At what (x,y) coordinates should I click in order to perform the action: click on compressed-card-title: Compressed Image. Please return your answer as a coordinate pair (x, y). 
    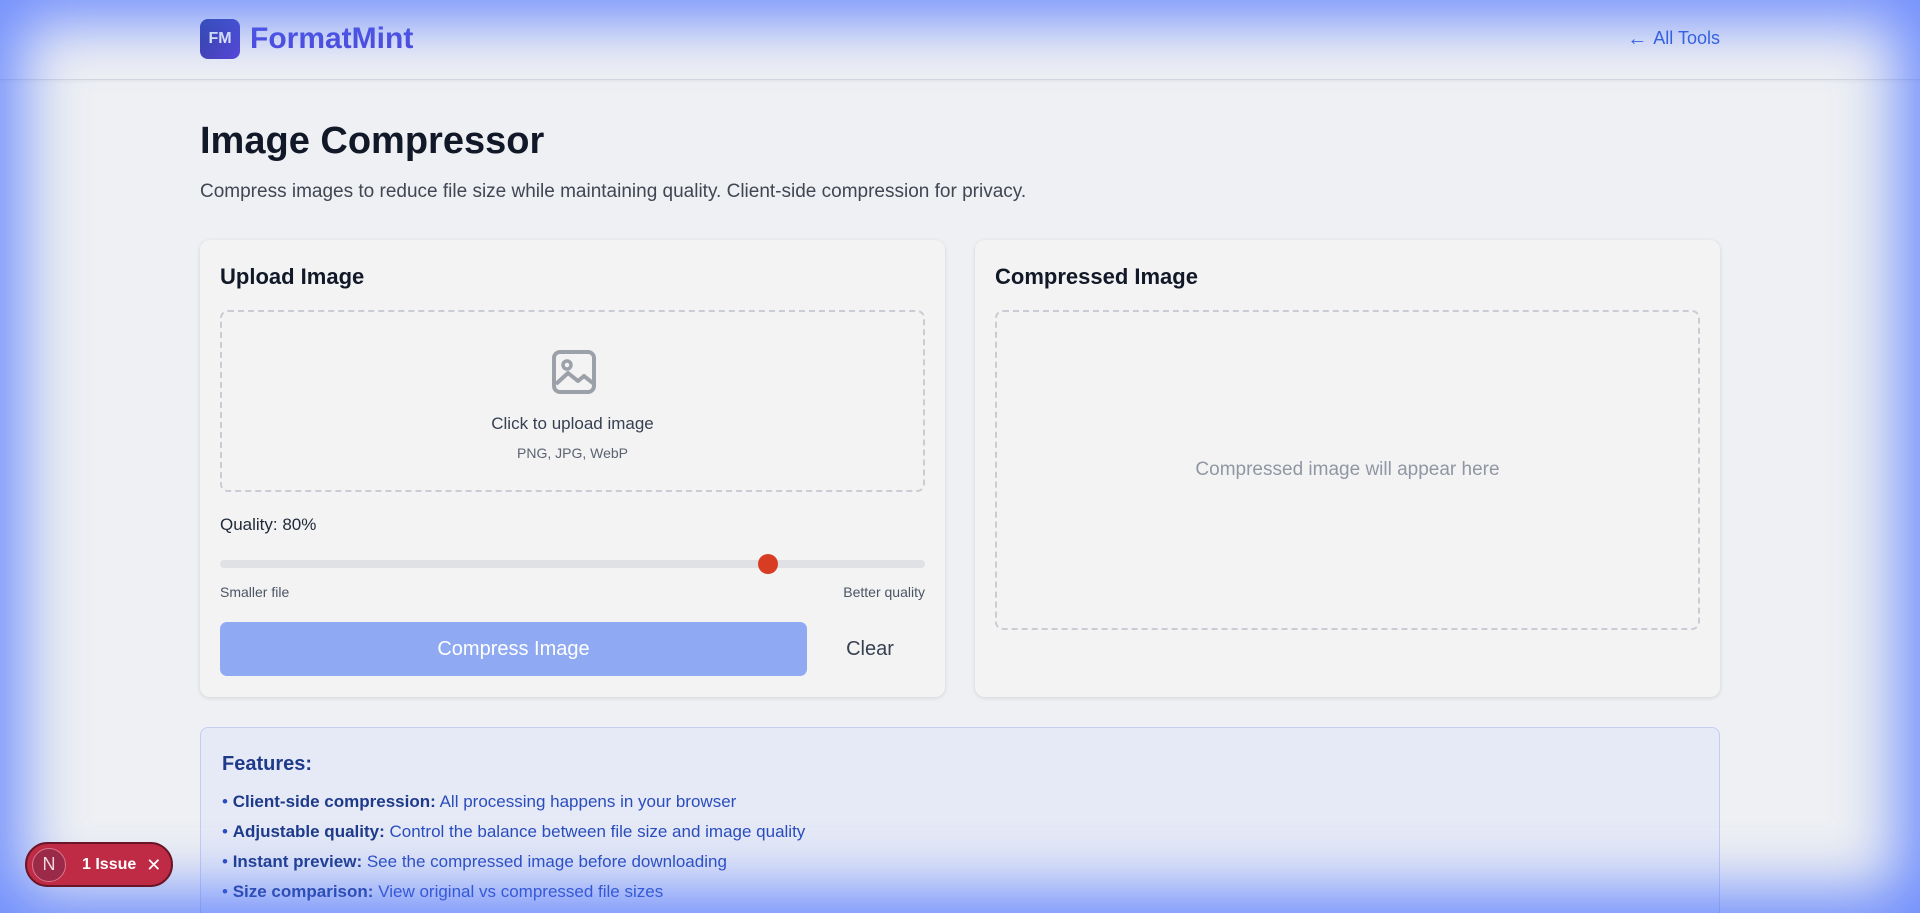
    Looking at the image, I should click on (1096, 276).